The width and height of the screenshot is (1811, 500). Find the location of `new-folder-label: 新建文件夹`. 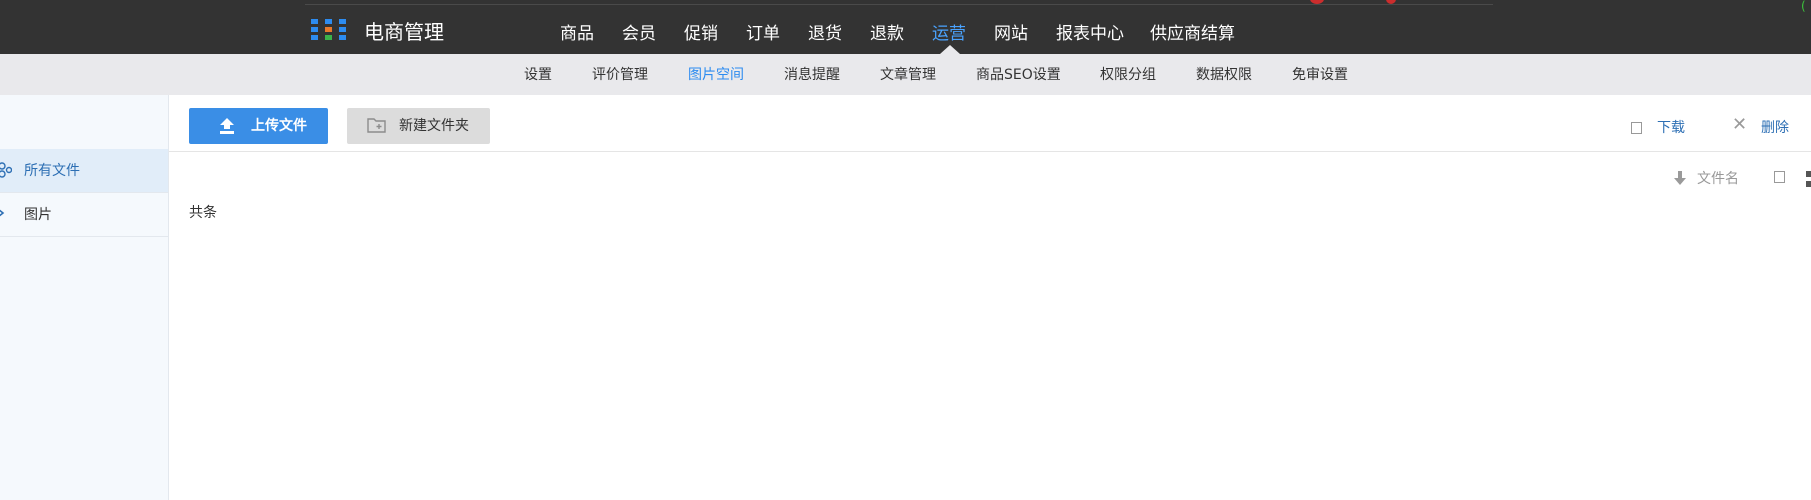

new-folder-label: 新建文件夹 is located at coordinates (434, 126).